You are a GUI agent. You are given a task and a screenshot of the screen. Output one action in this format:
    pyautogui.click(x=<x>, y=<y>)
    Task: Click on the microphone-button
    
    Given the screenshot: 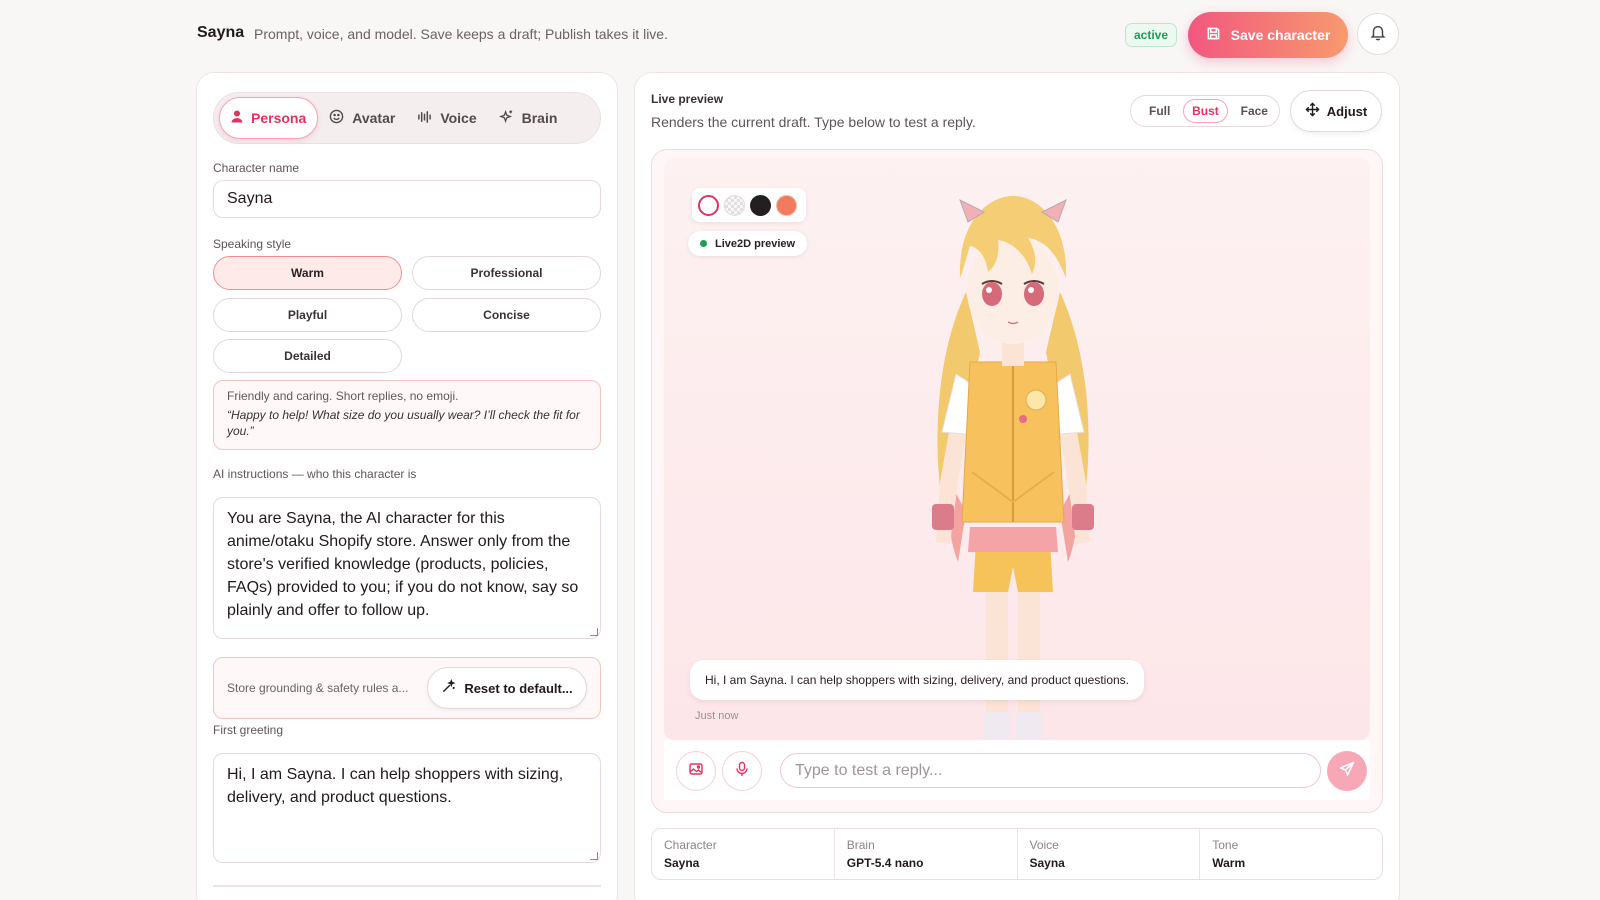 What is the action you would take?
    pyautogui.click(x=742, y=771)
    